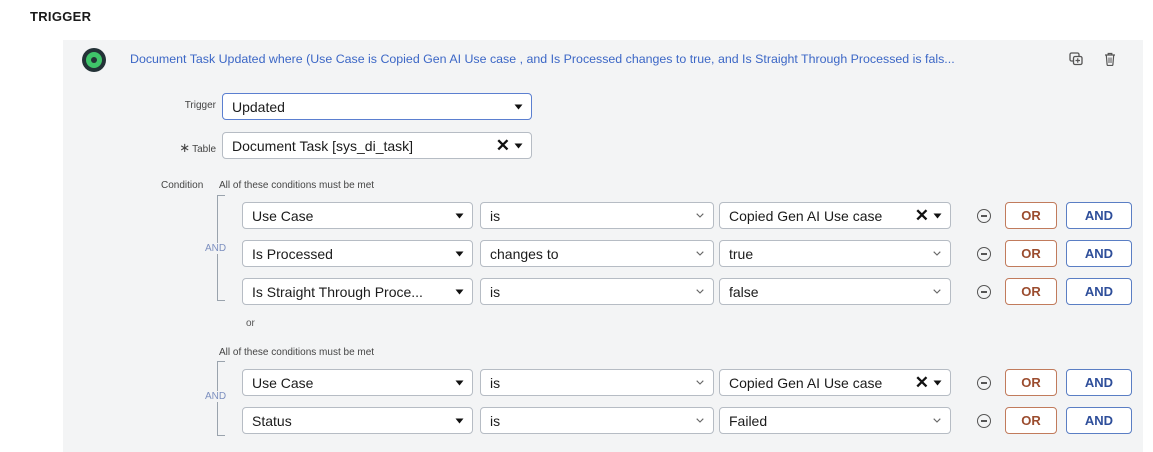  I want to click on condition-field-select: Status, so click(357, 420).